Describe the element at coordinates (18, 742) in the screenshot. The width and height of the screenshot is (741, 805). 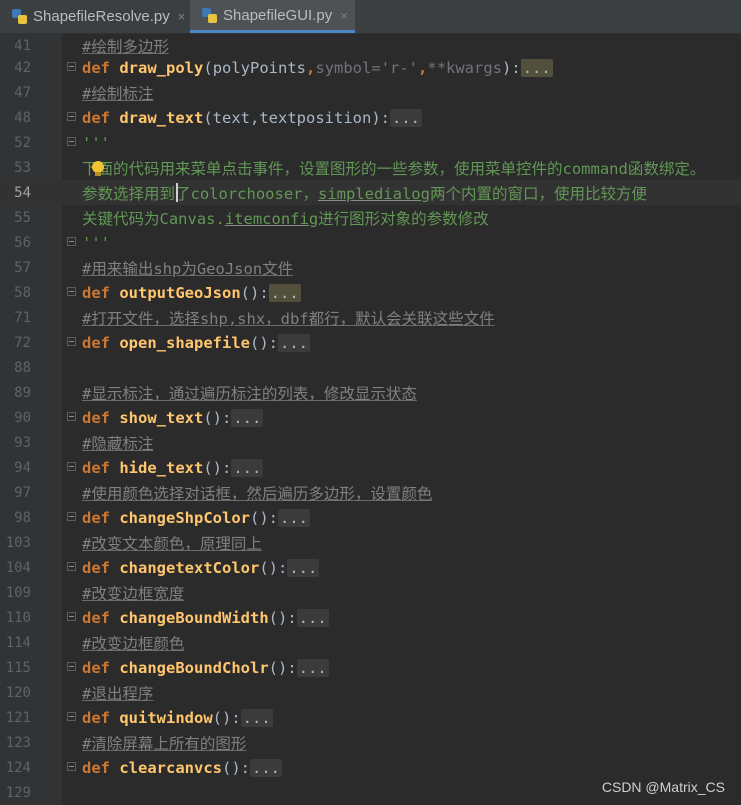
I see `line-number: 123` at that location.